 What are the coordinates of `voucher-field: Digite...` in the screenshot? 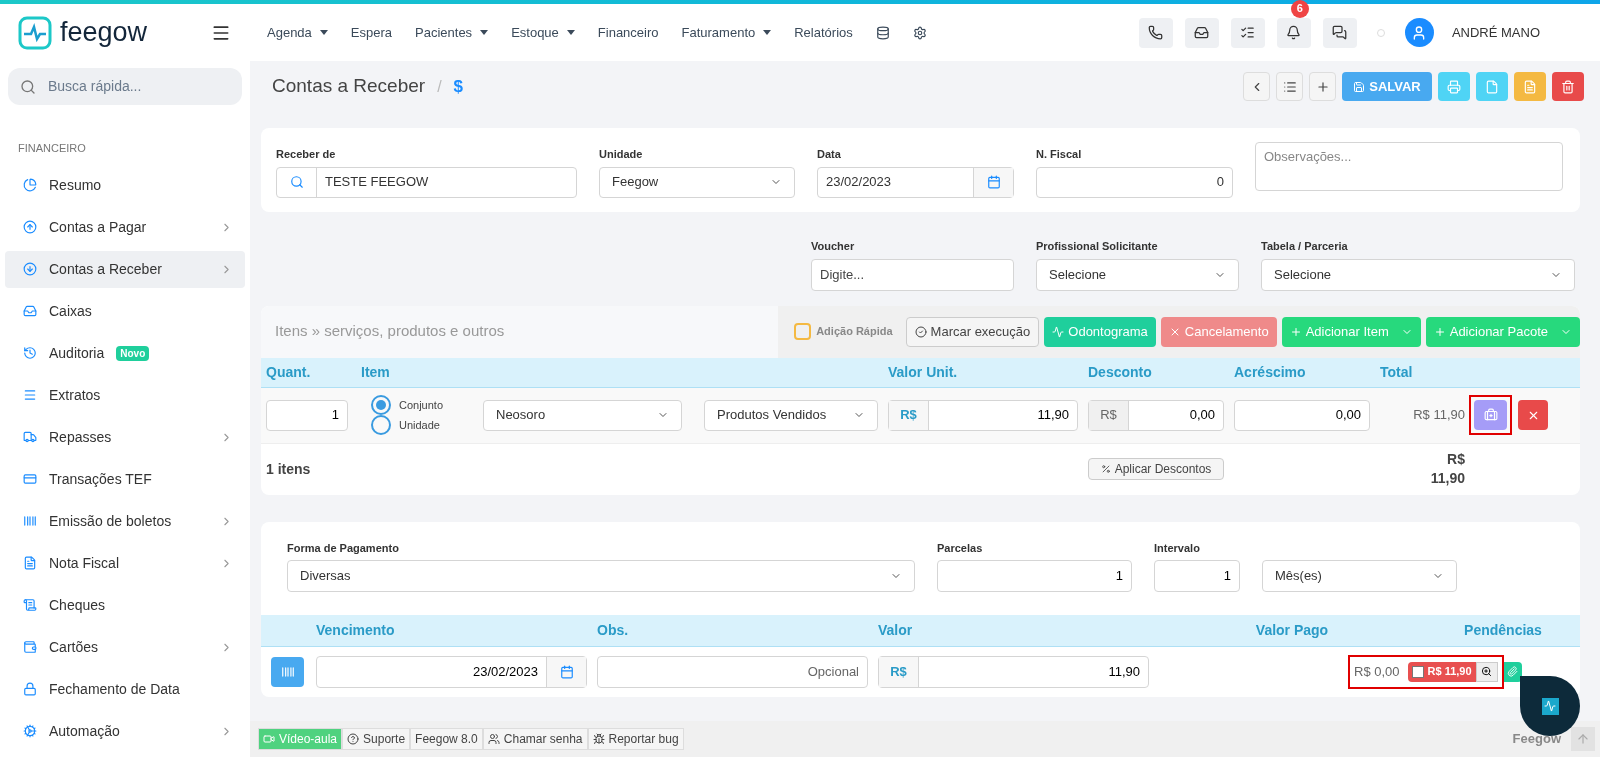 It's located at (912, 274).